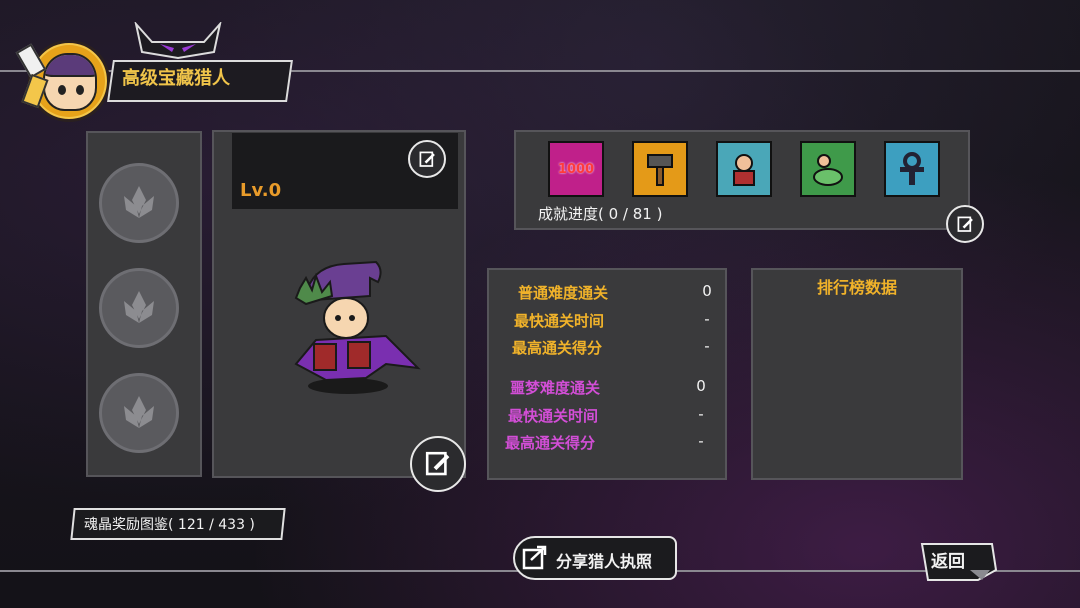 The width and height of the screenshot is (1080, 608). Describe the element at coordinates (176, 78) in the screenshot. I see `page-title: 高级宝藏猎人` at that location.